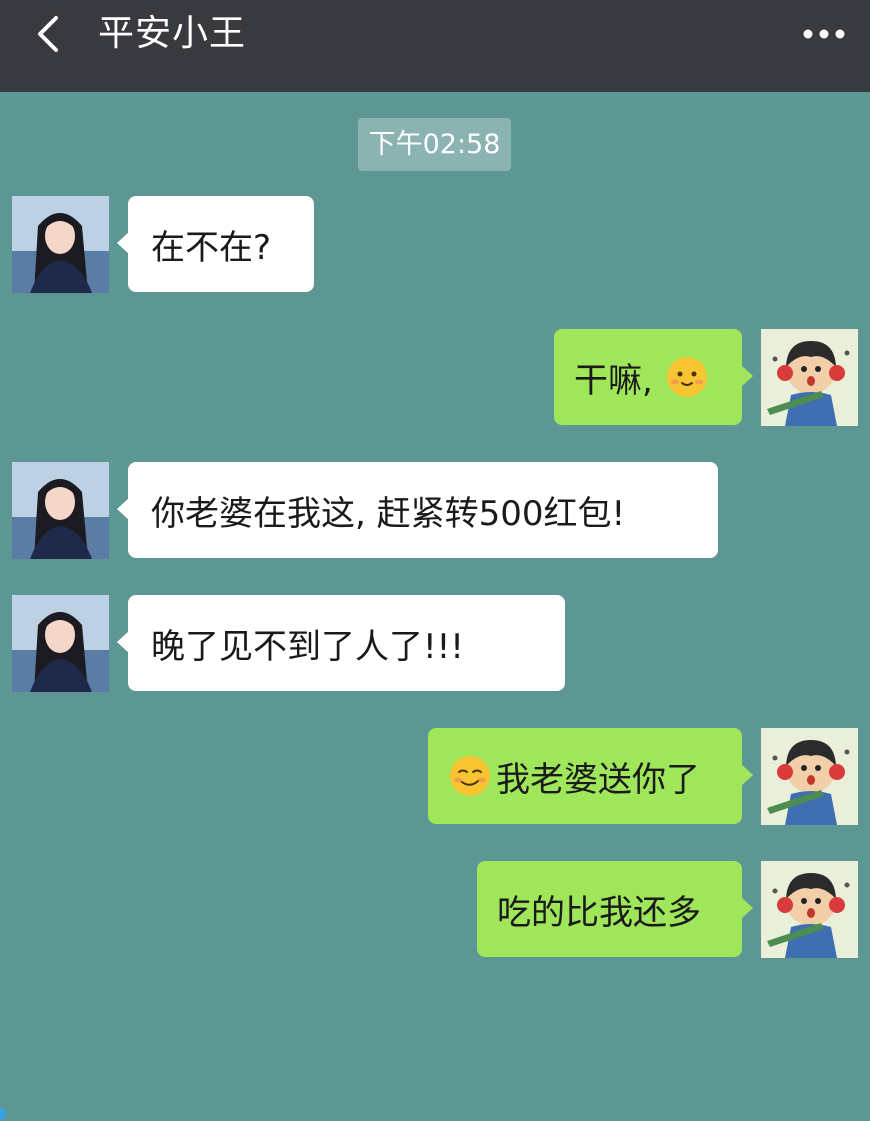 The width and height of the screenshot is (870, 1121). I want to click on chevron-left-icon, so click(50, 34).